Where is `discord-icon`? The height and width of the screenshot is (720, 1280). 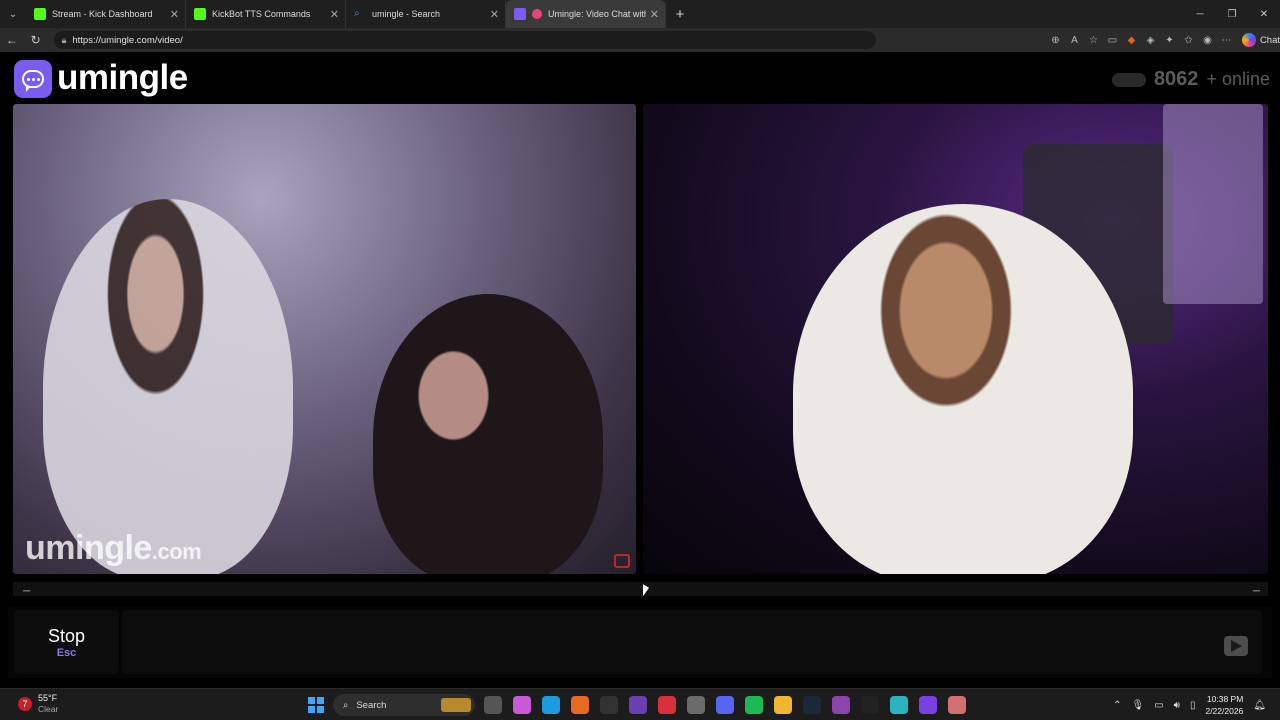 discord-icon is located at coordinates (725, 705).